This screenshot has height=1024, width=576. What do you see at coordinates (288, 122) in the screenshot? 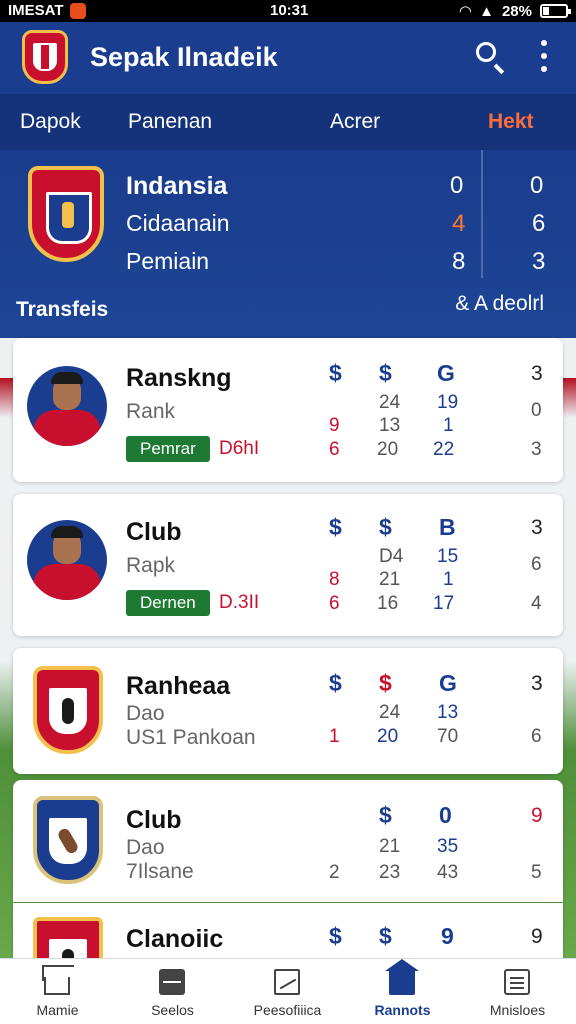
I see `tab-bar: Dapok Panenan Acrer Hekt` at bounding box center [288, 122].